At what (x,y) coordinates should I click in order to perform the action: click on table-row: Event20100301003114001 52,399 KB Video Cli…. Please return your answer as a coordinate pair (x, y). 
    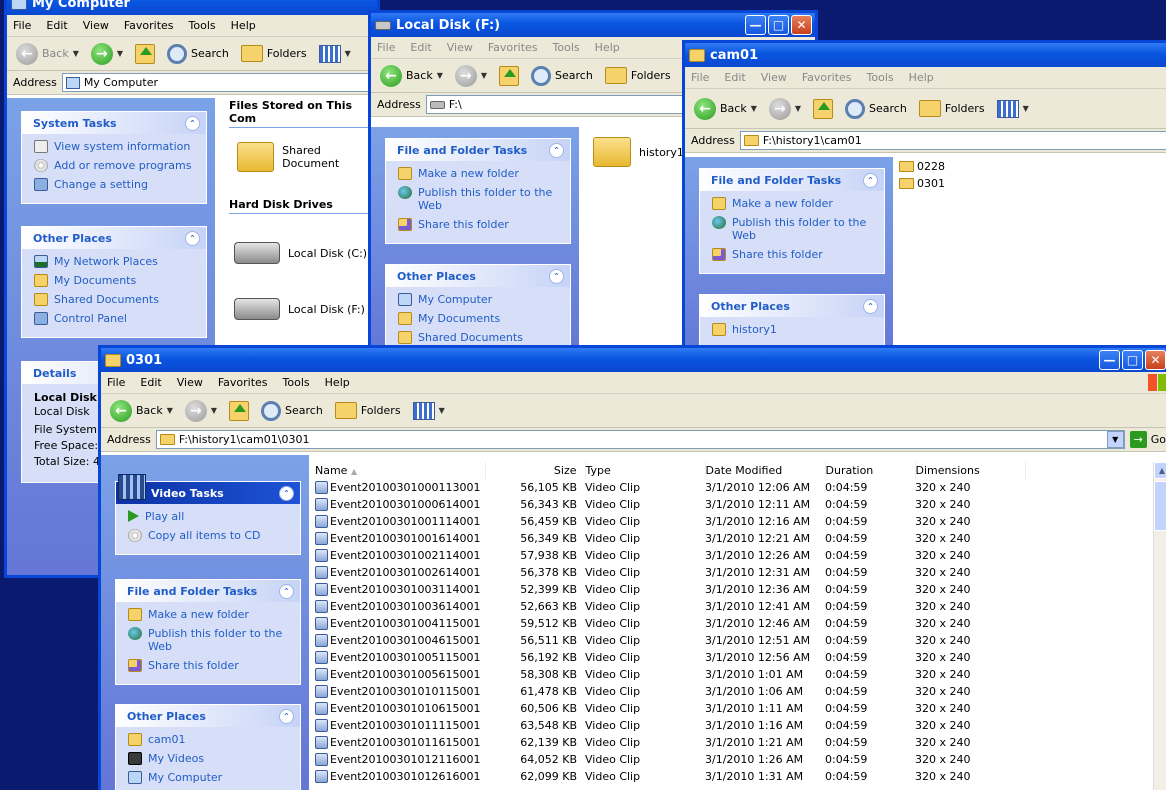
    Looking at the image, I should click on (670, 589).